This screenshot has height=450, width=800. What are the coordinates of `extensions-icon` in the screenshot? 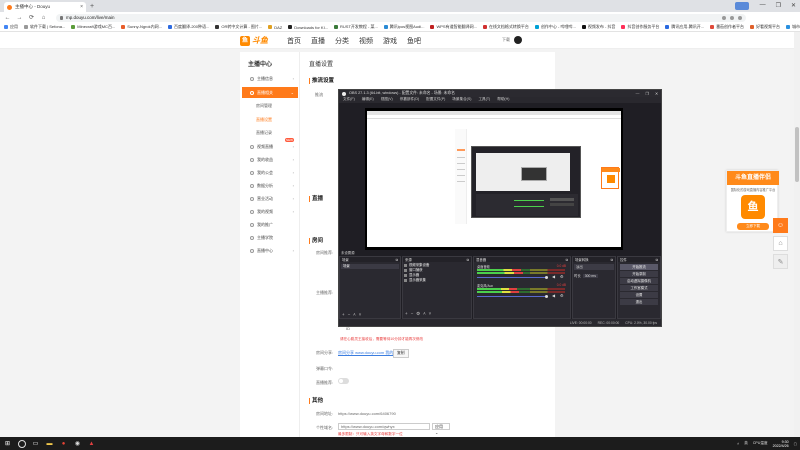 It's located at (732, 17).